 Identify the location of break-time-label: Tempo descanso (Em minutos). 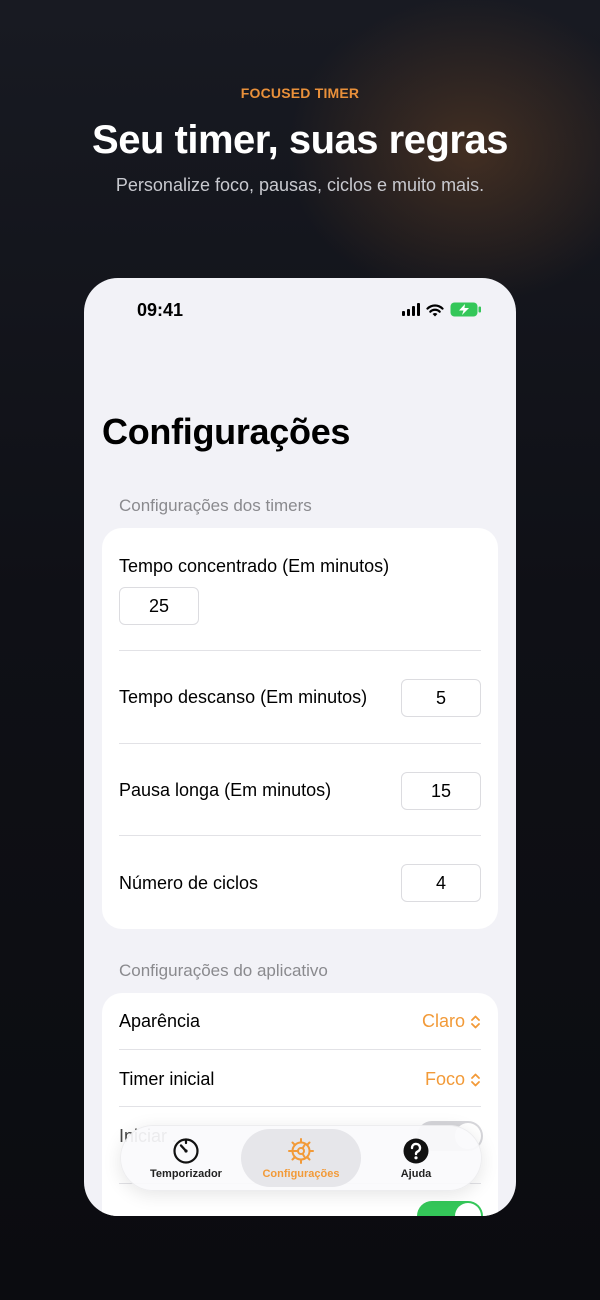
(243, 697).